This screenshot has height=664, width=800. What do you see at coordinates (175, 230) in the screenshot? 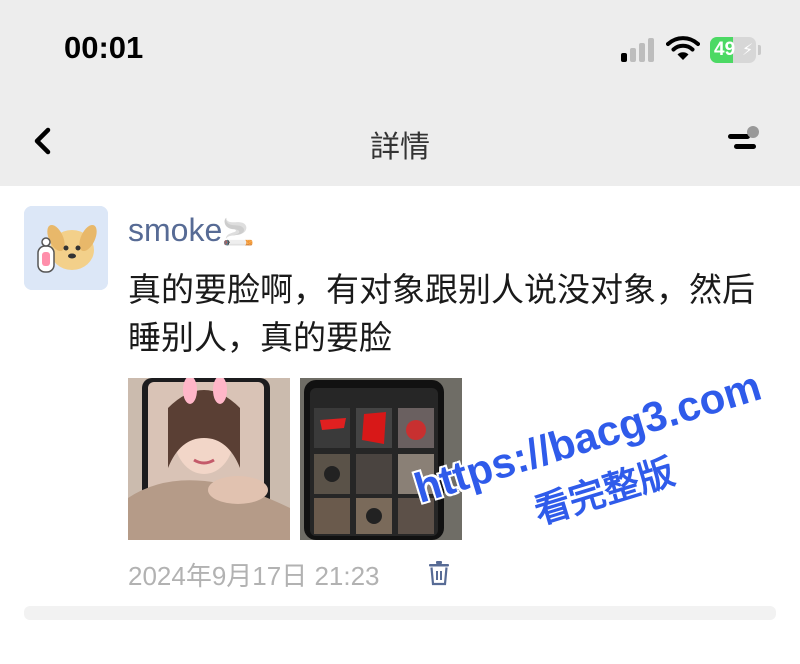
I see `username-text: smoke` at bounding box center [175, 230].